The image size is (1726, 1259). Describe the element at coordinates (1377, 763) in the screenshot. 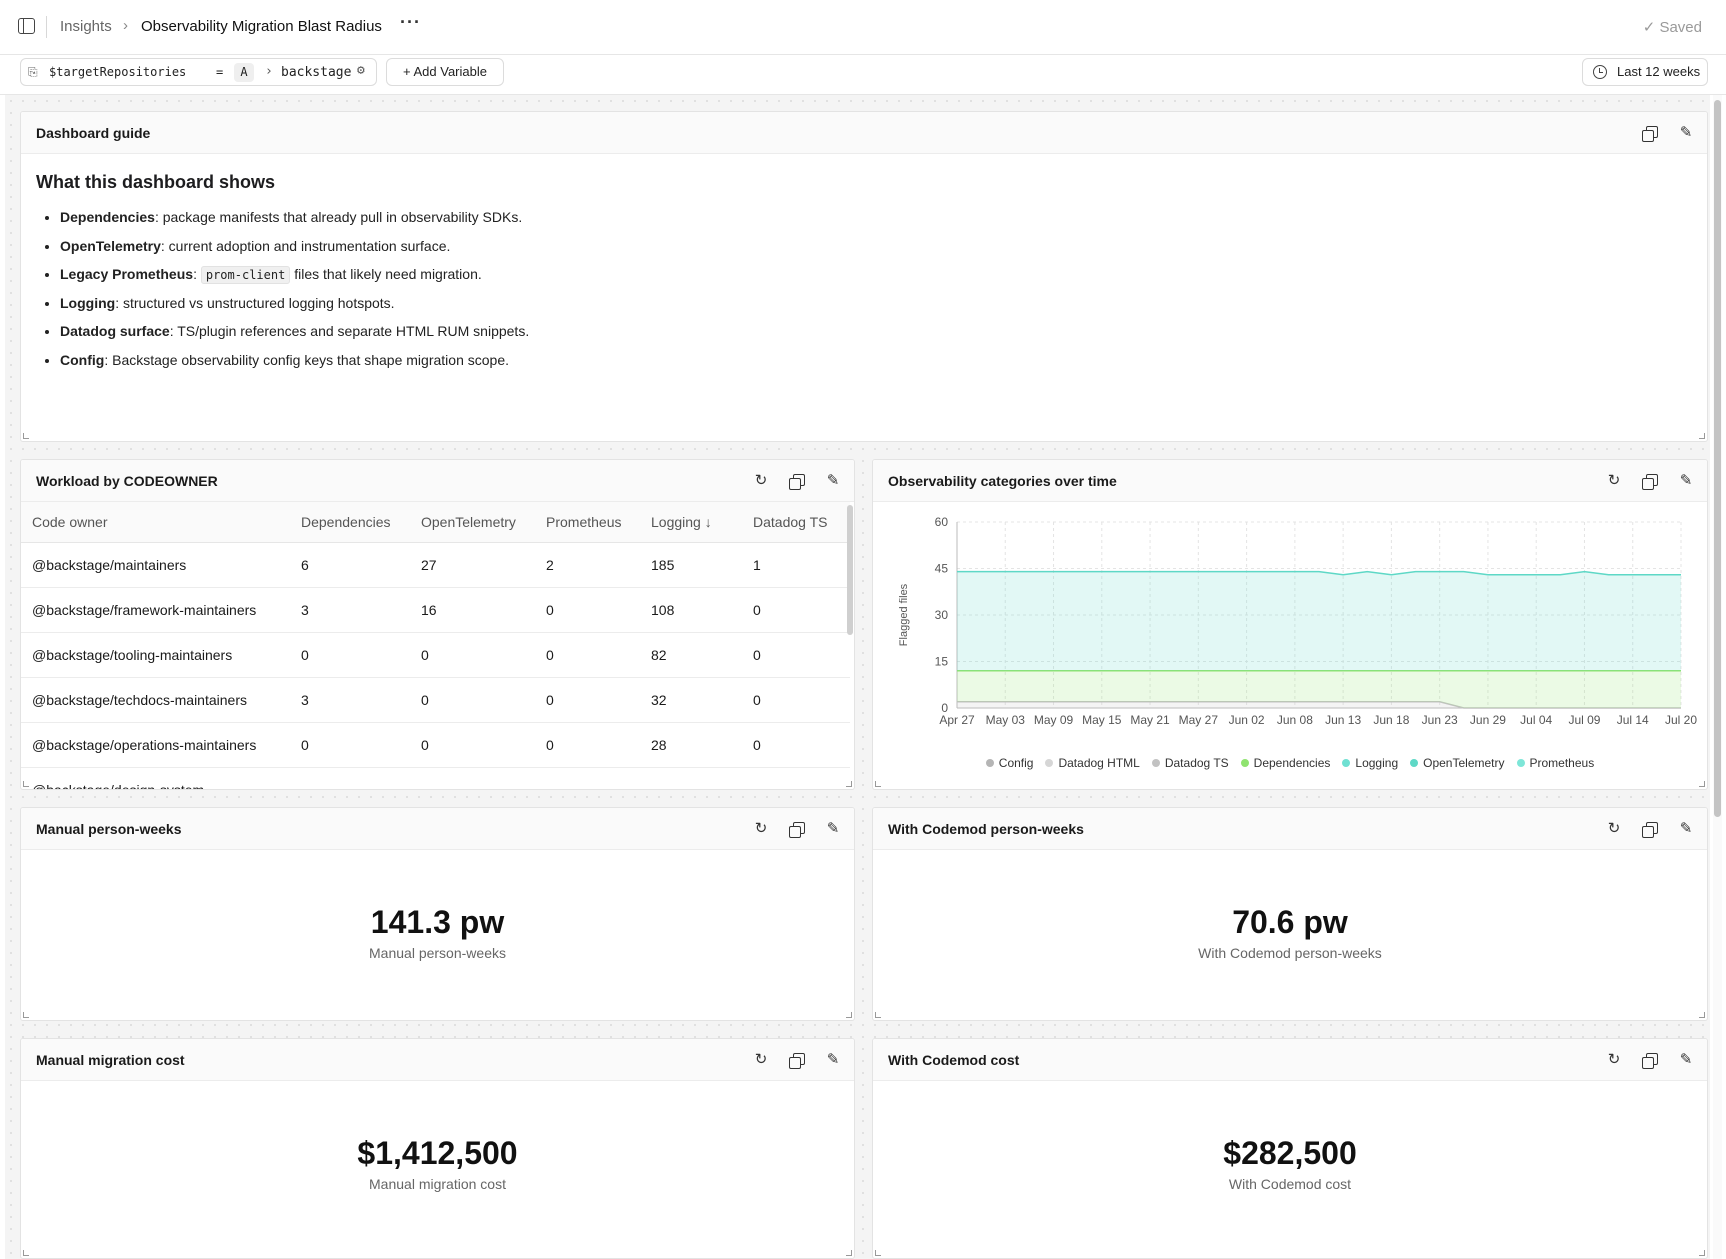

I see `legend-label: Logging` at that location.